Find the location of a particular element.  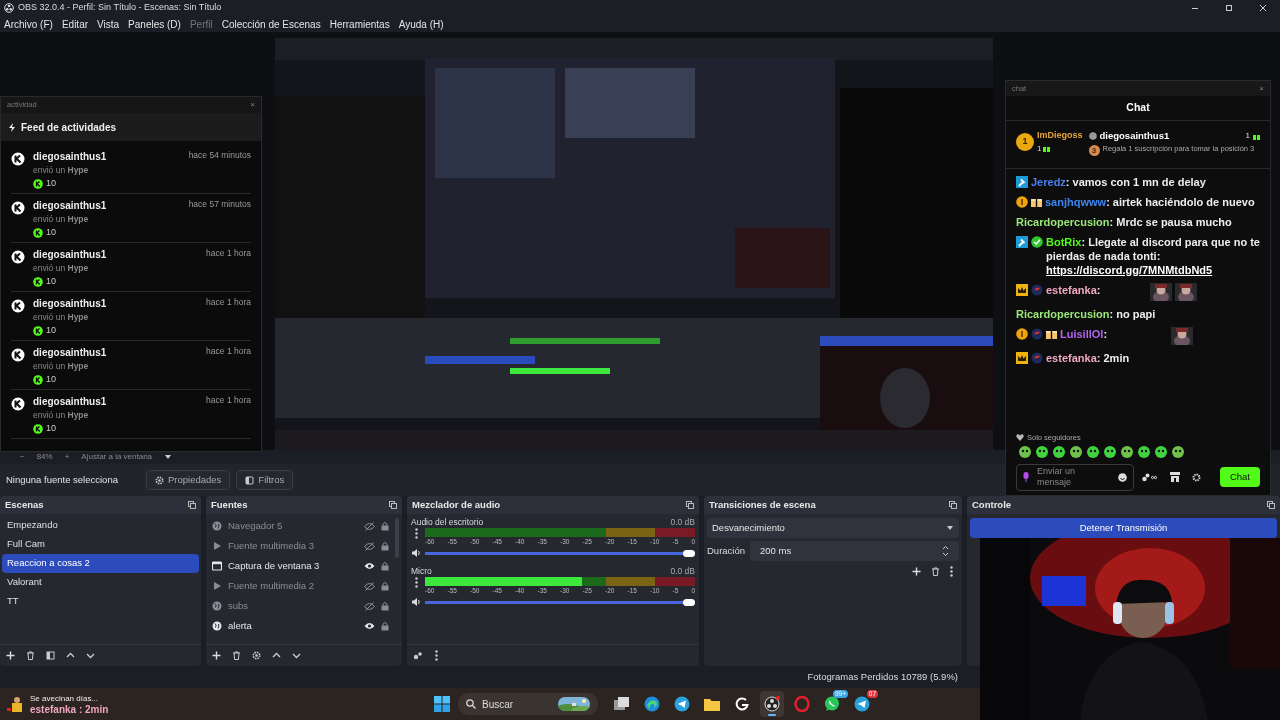

verified-icon is located at coordinates (1037, 242).